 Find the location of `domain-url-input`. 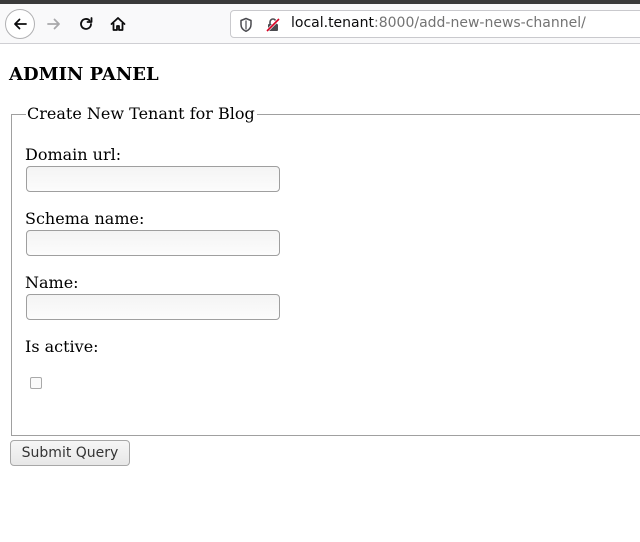

domain-url-input is located at coordinates (153, 179).